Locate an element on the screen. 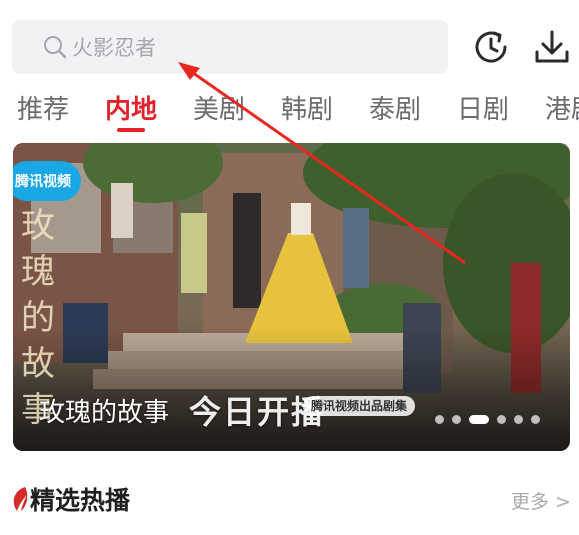  category-tabs: 推荐 内地 美剧 韩剧 泰剧 日剧 港剧 is located at coordinates (289, 113).